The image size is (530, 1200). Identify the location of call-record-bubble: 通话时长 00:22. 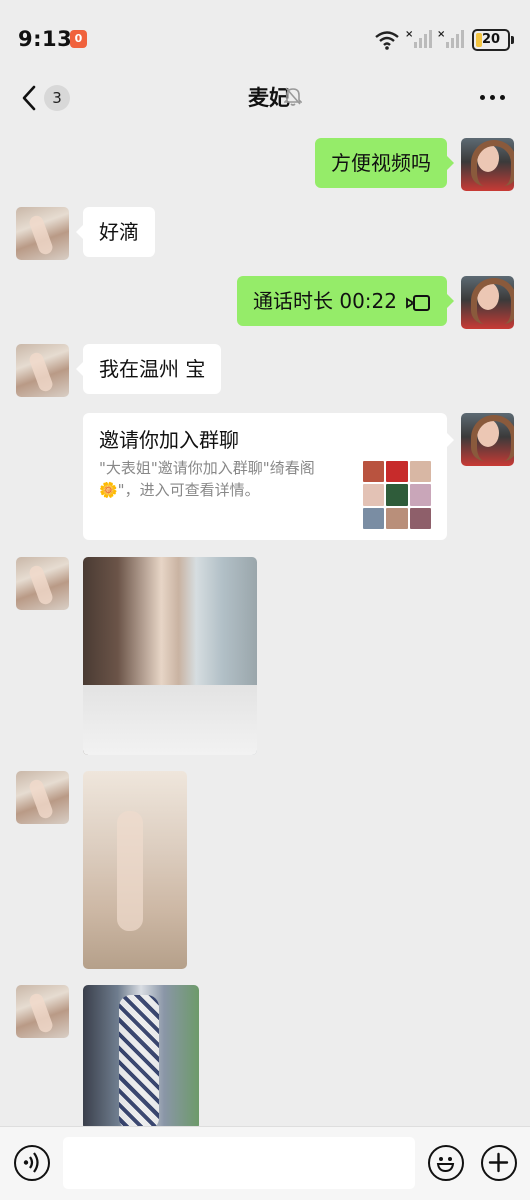
(345, 301).